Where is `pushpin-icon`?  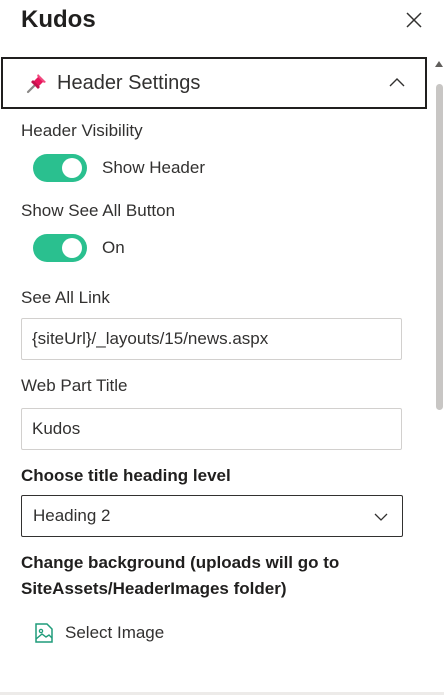
pushpin-icon is located at coordinates (36, 83).